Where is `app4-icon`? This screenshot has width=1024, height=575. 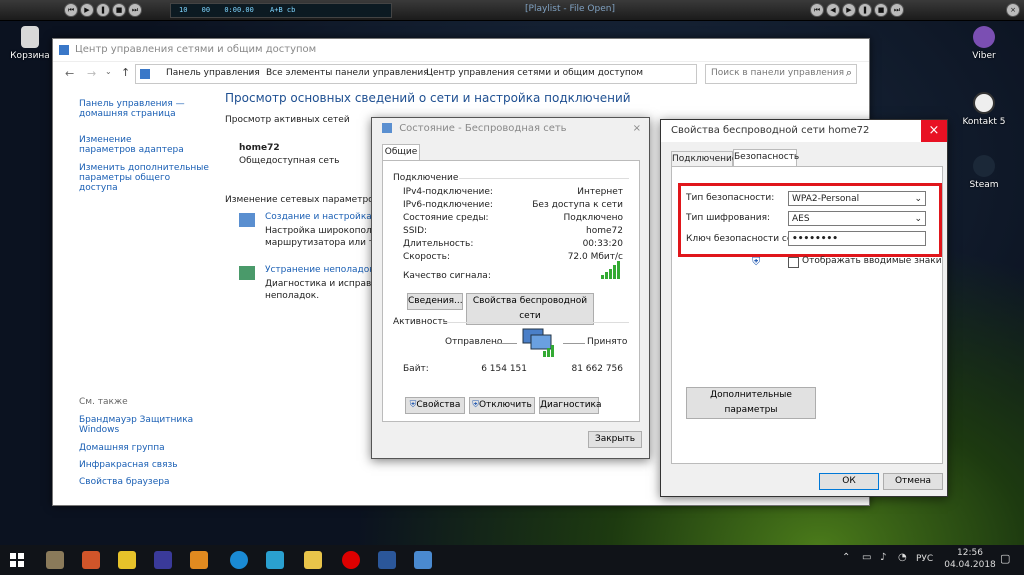 app4-icon is located at coordinates (163, 560).